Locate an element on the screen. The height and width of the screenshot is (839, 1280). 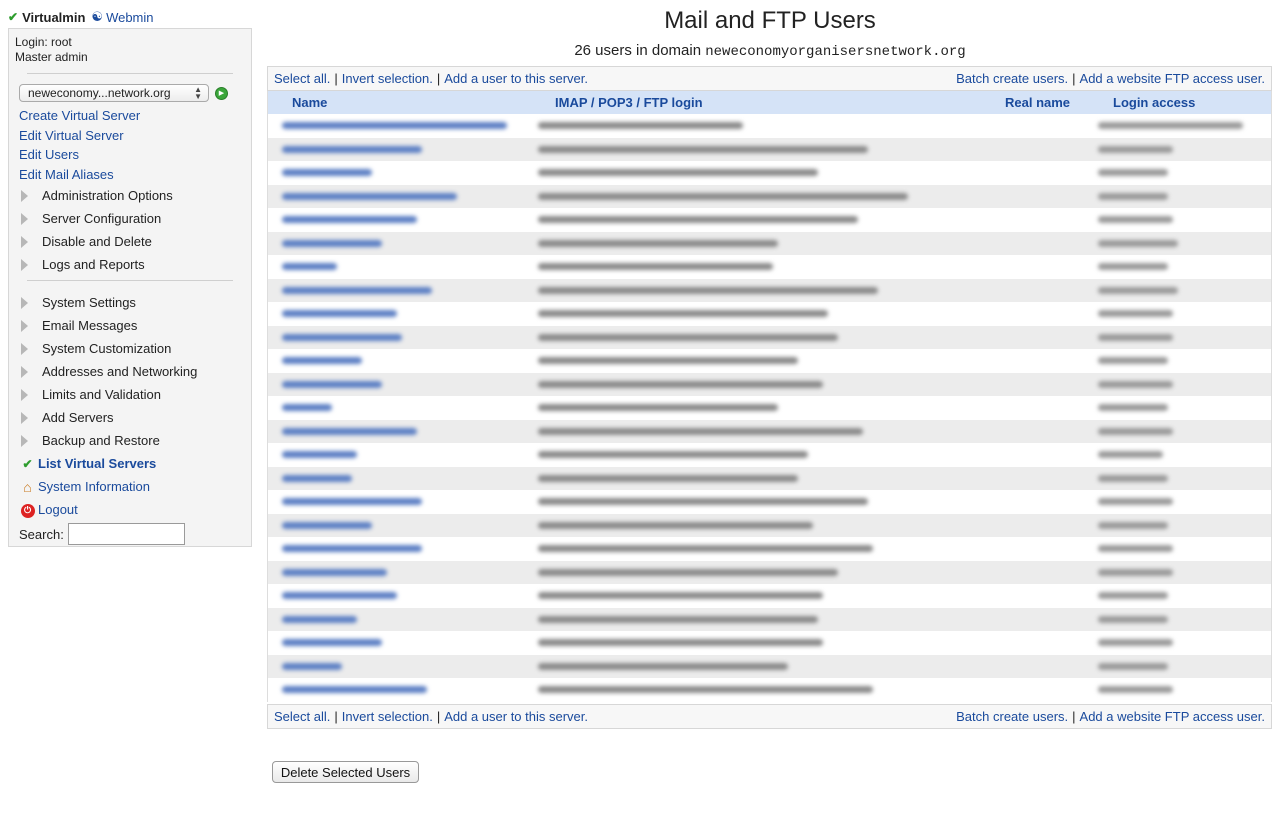
search-input is located at coordinates (126, 534).